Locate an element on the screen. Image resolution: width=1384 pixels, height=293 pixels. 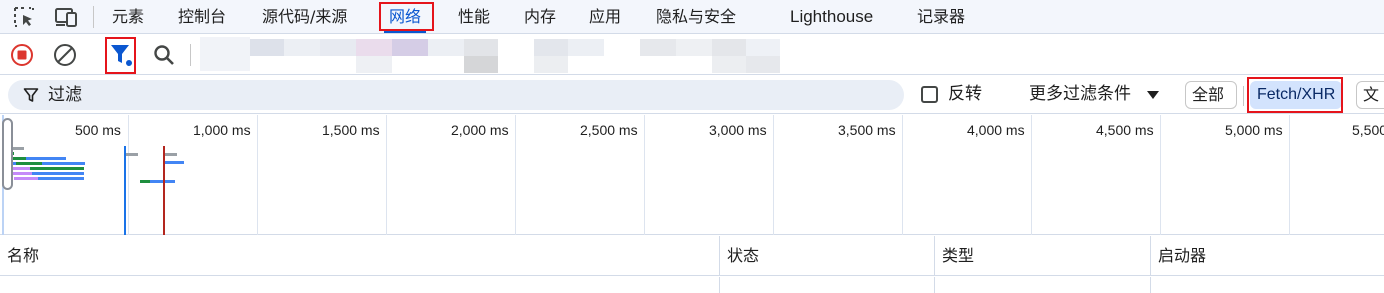
tab-elements: 元素 is located at coordinates (128, 16).